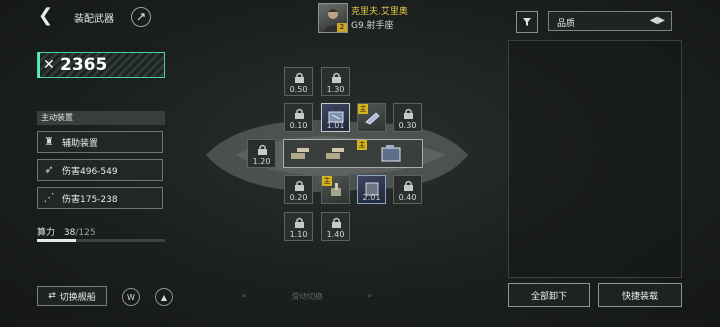 The height and width of the screenshot is (327, 720). I want to click on pilot-avatar: 2, so click(333, 18).